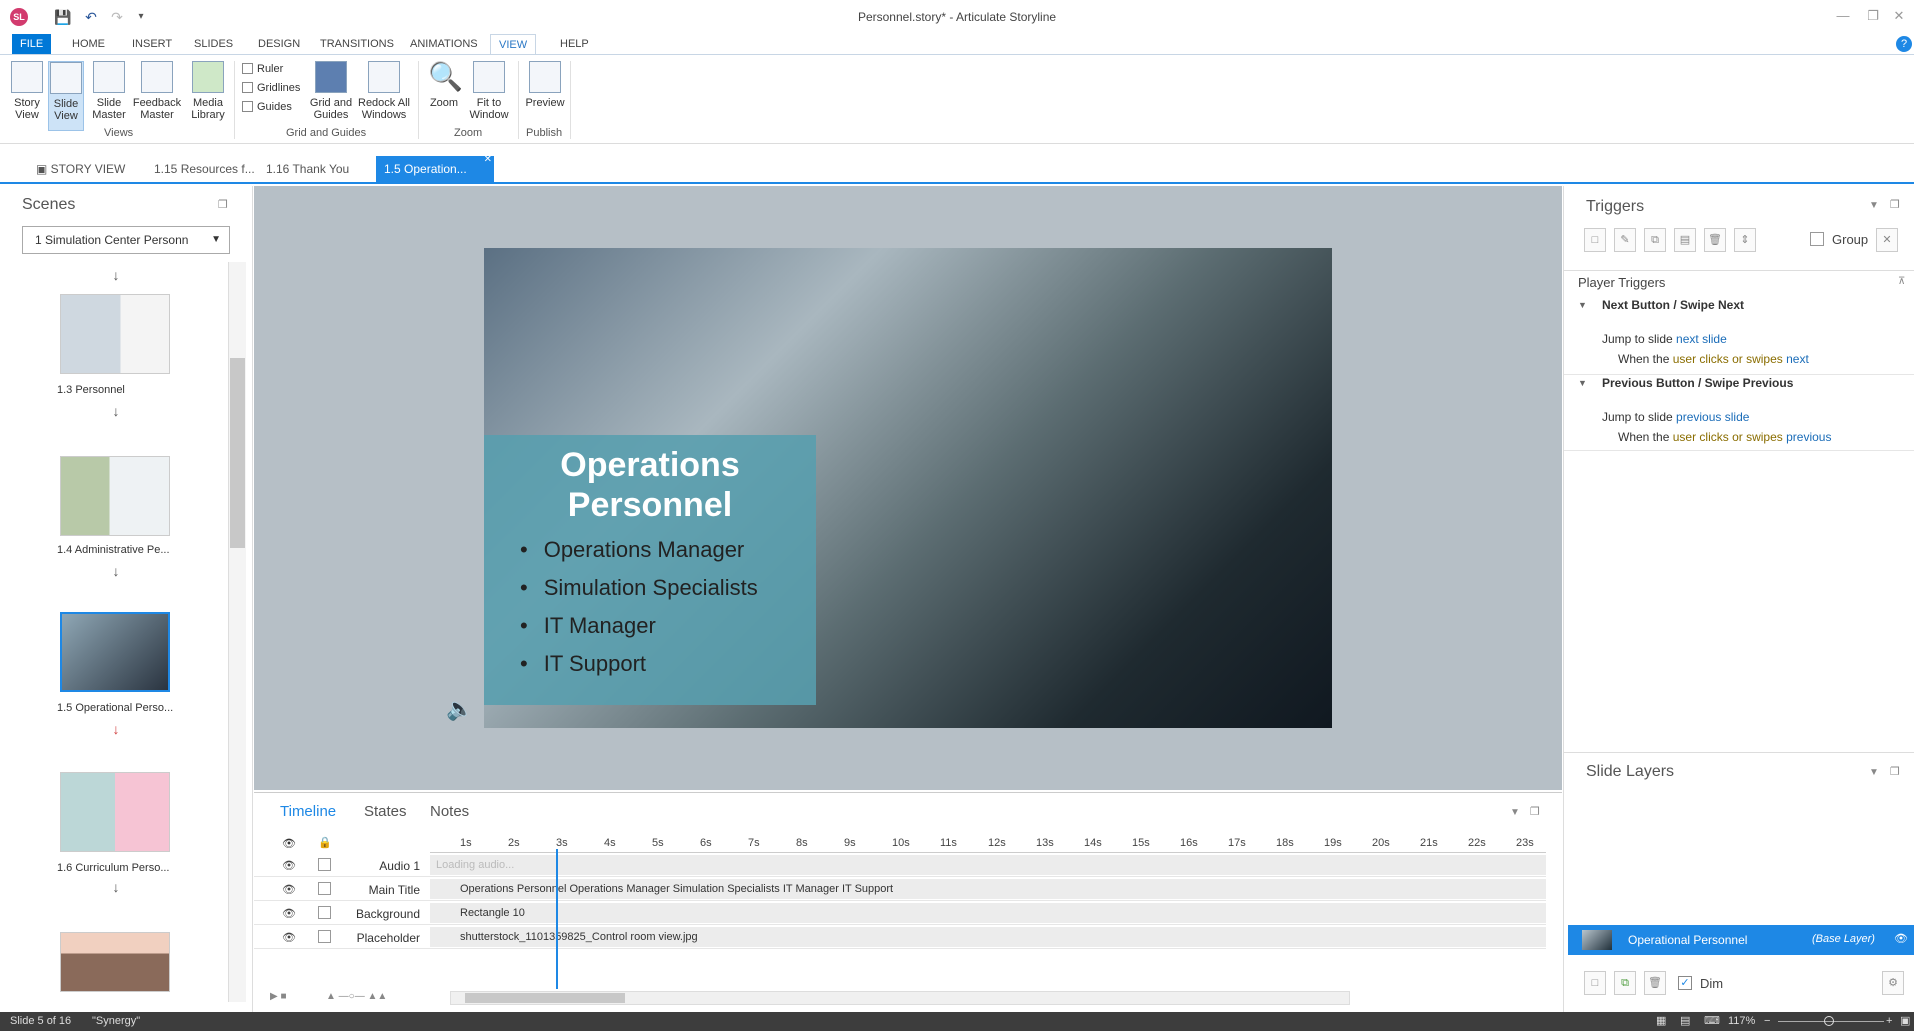 The height and width of the screenshot is (1031, 1914). What do you see at coordinates (1724, 437) in the screenshot?
I see `trigger-prev-condition: When the user clicks or swipes previous` at bounding box center [1724, 437].